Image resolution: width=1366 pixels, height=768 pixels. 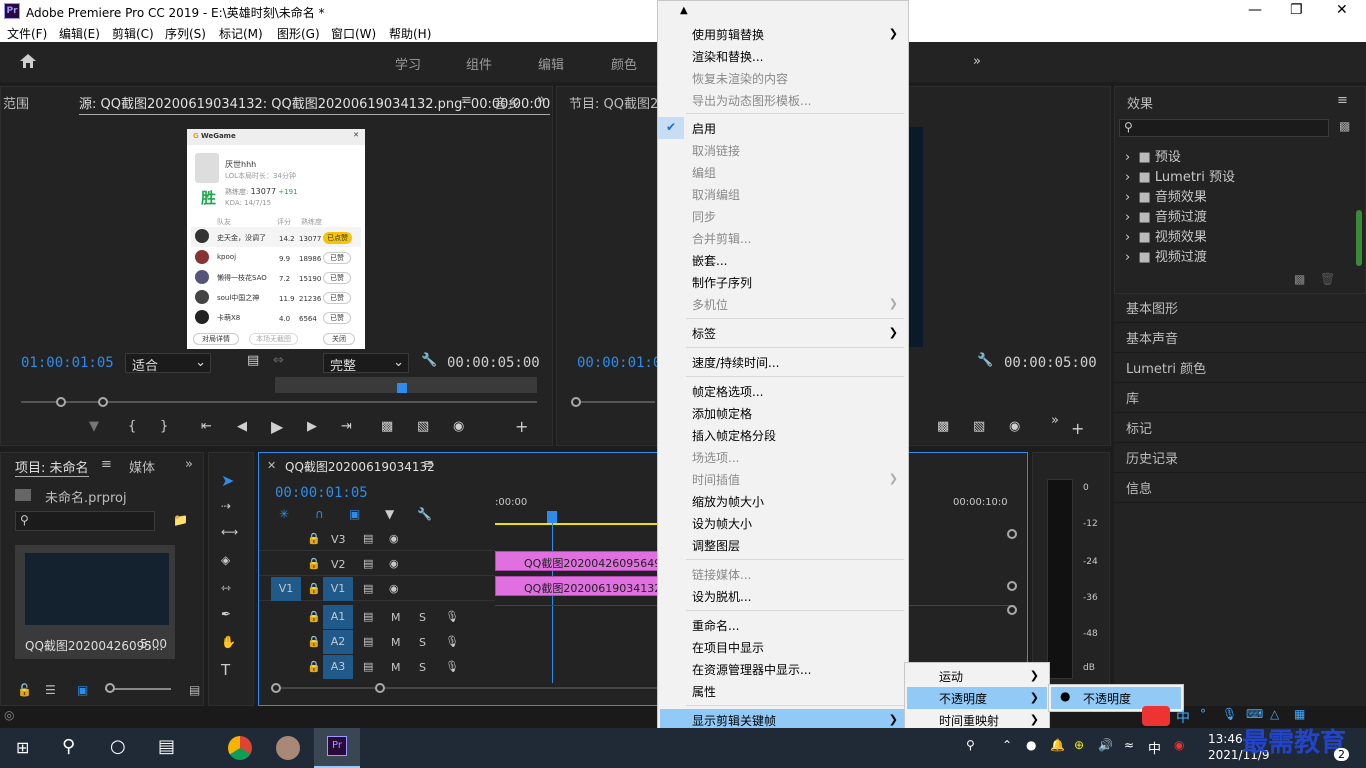 What do you see at coordinates (85, 521) in the screenshot?
I see `project-search-input: ⚲` at bounding box center [85, 521].